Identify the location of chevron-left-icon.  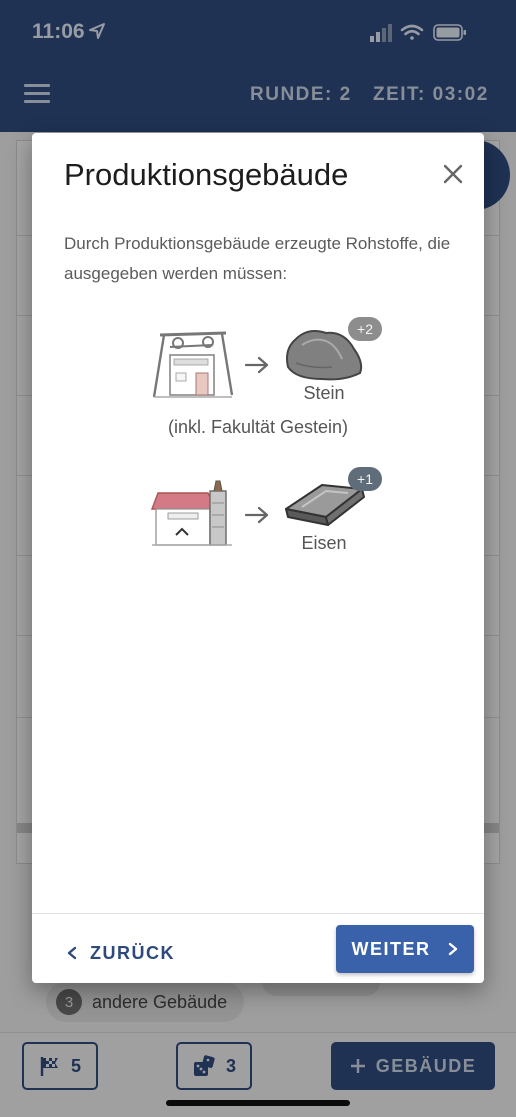
(72, 953).